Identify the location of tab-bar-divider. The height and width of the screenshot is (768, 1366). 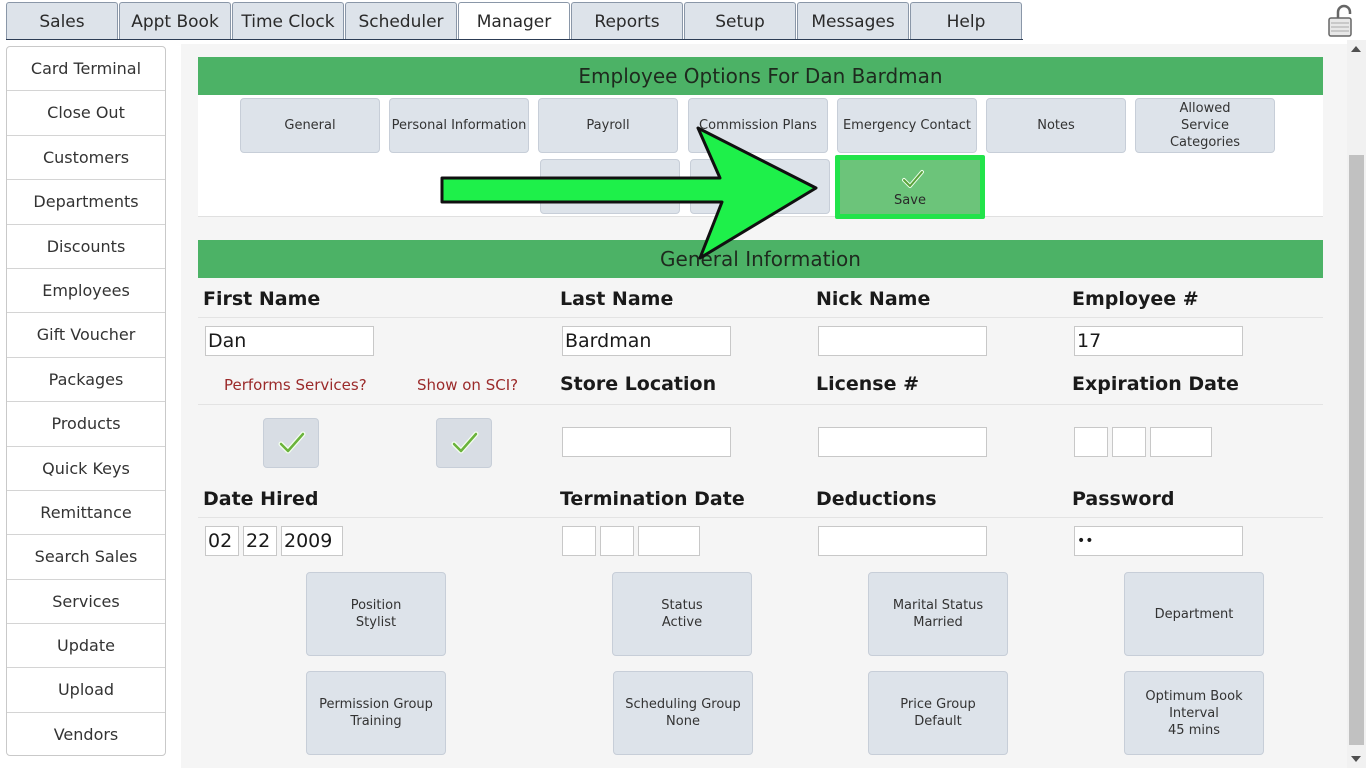
(514, 39).